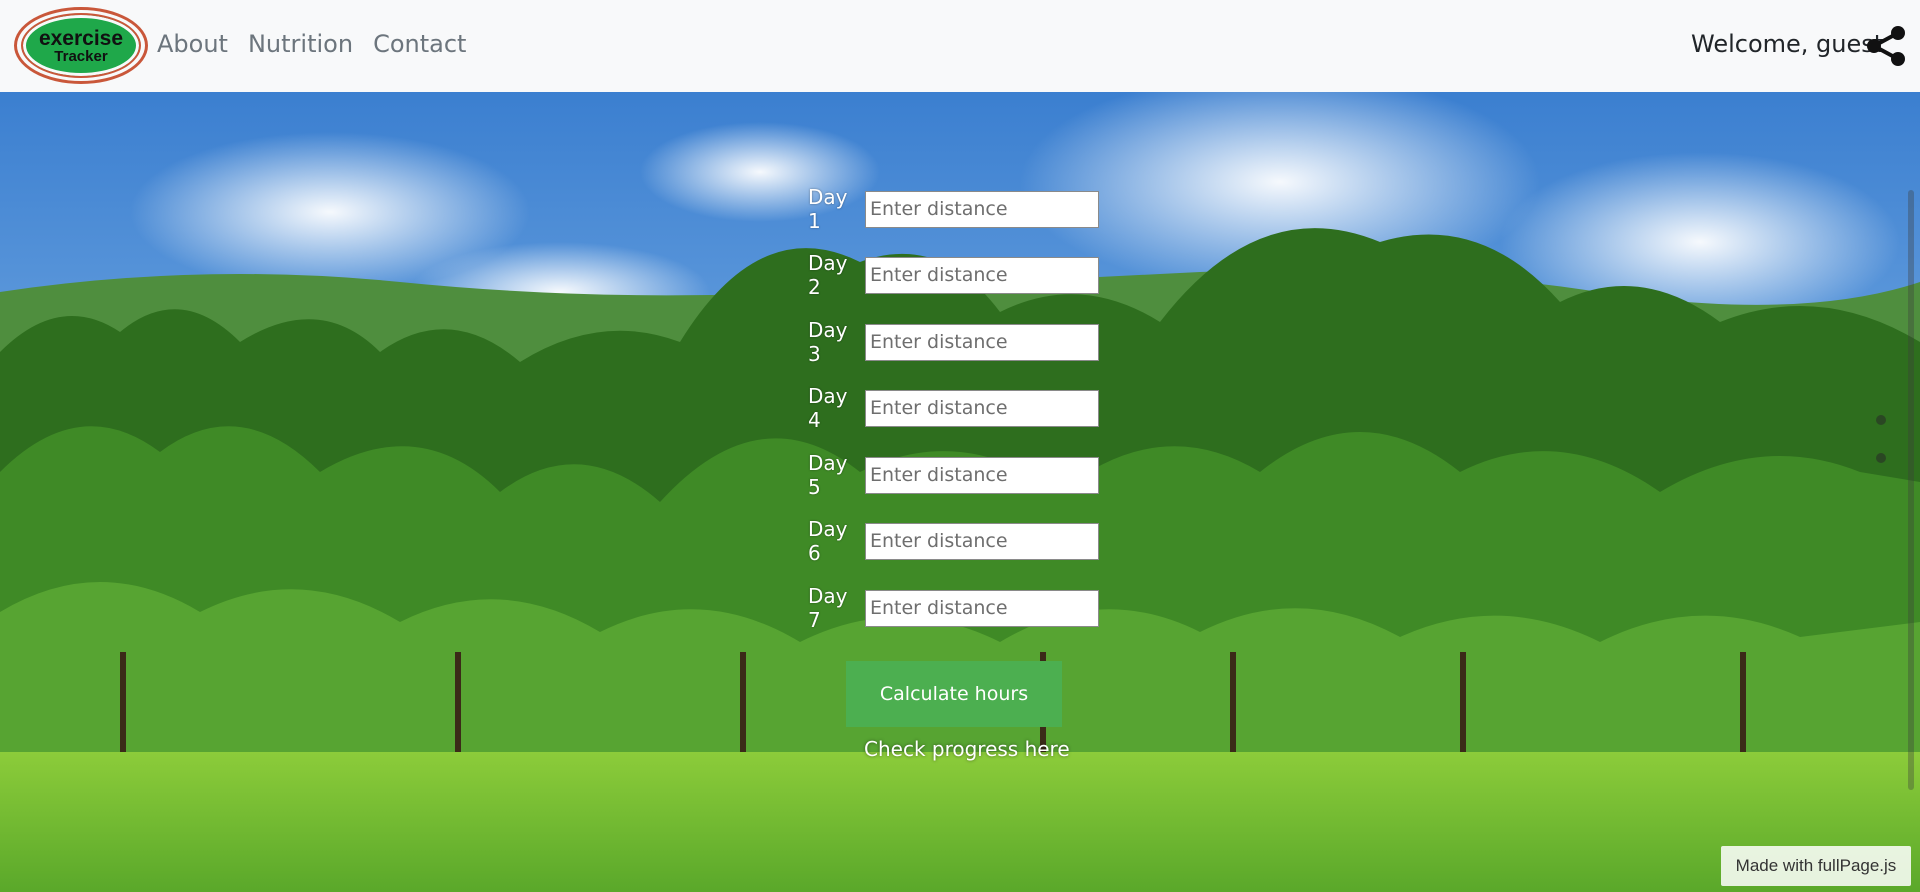 This screenshot has height=892, width=1920. What do you see at coordinates (1886, 46) in the screenshot?
I see `share-icon` at bounding box center [1886, 46].